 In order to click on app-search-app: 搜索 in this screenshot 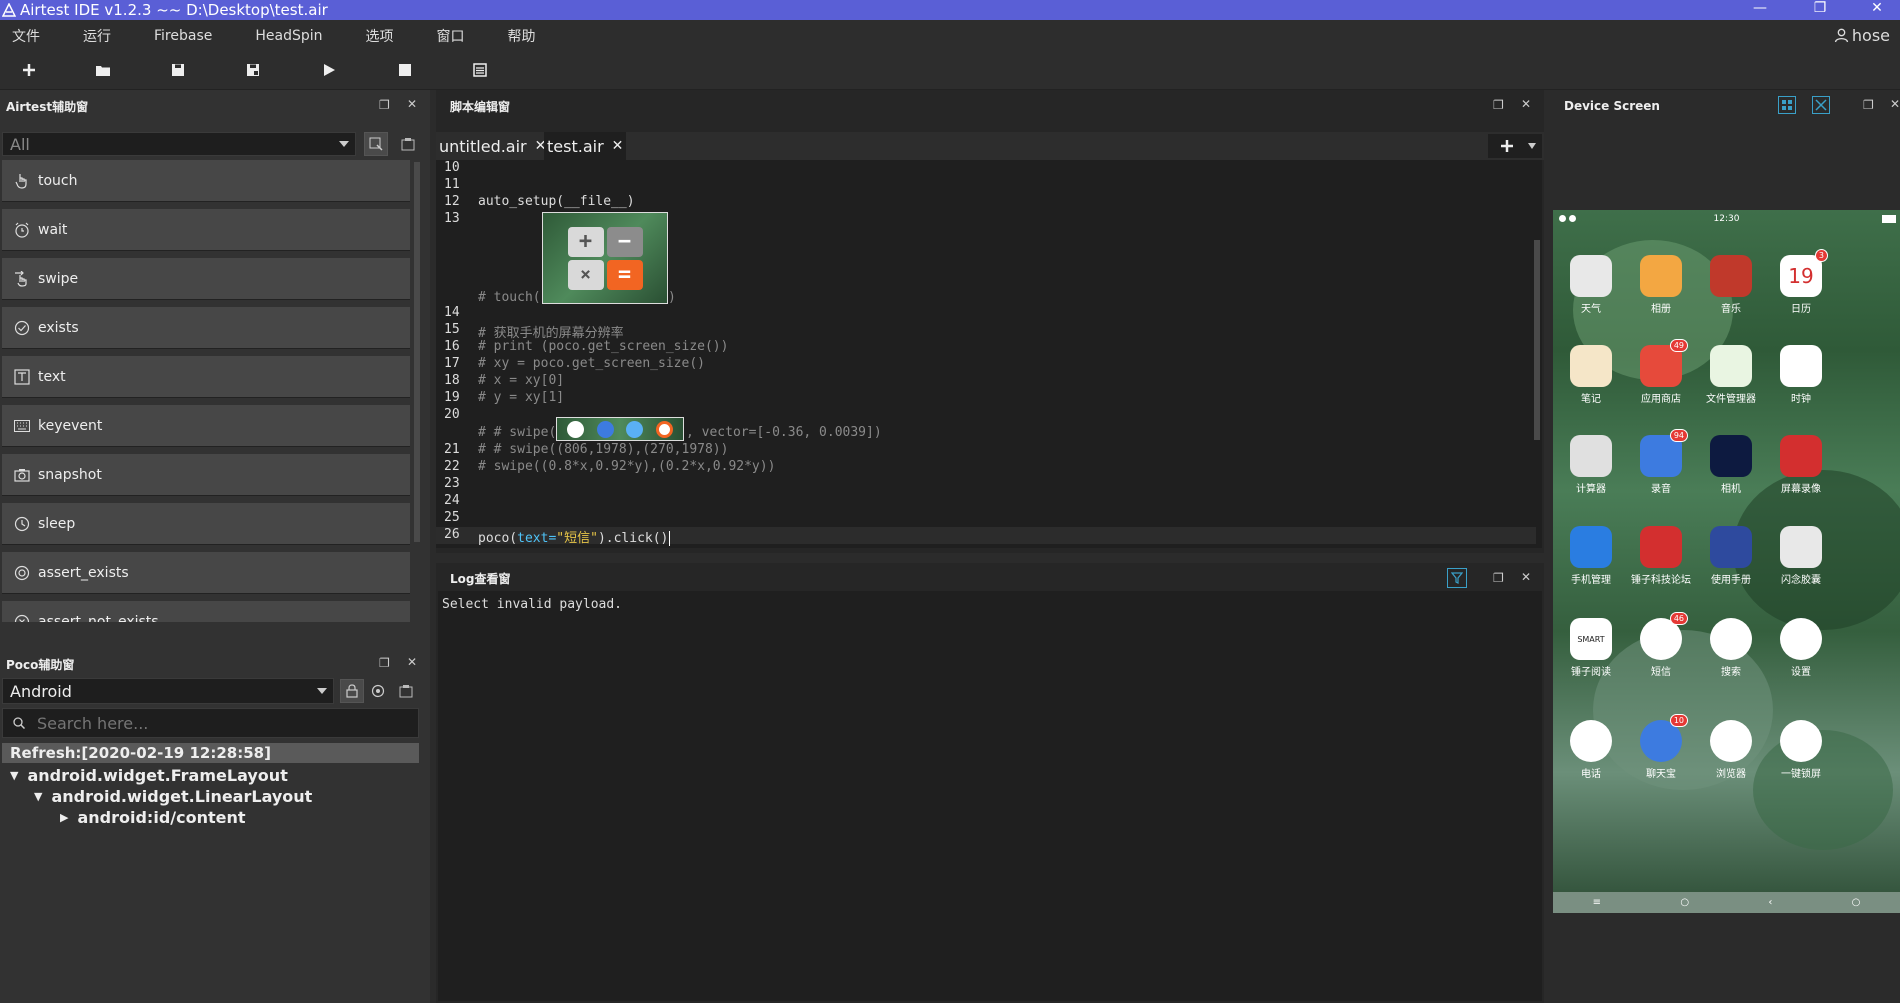, I will do `click(1731, 648)`.